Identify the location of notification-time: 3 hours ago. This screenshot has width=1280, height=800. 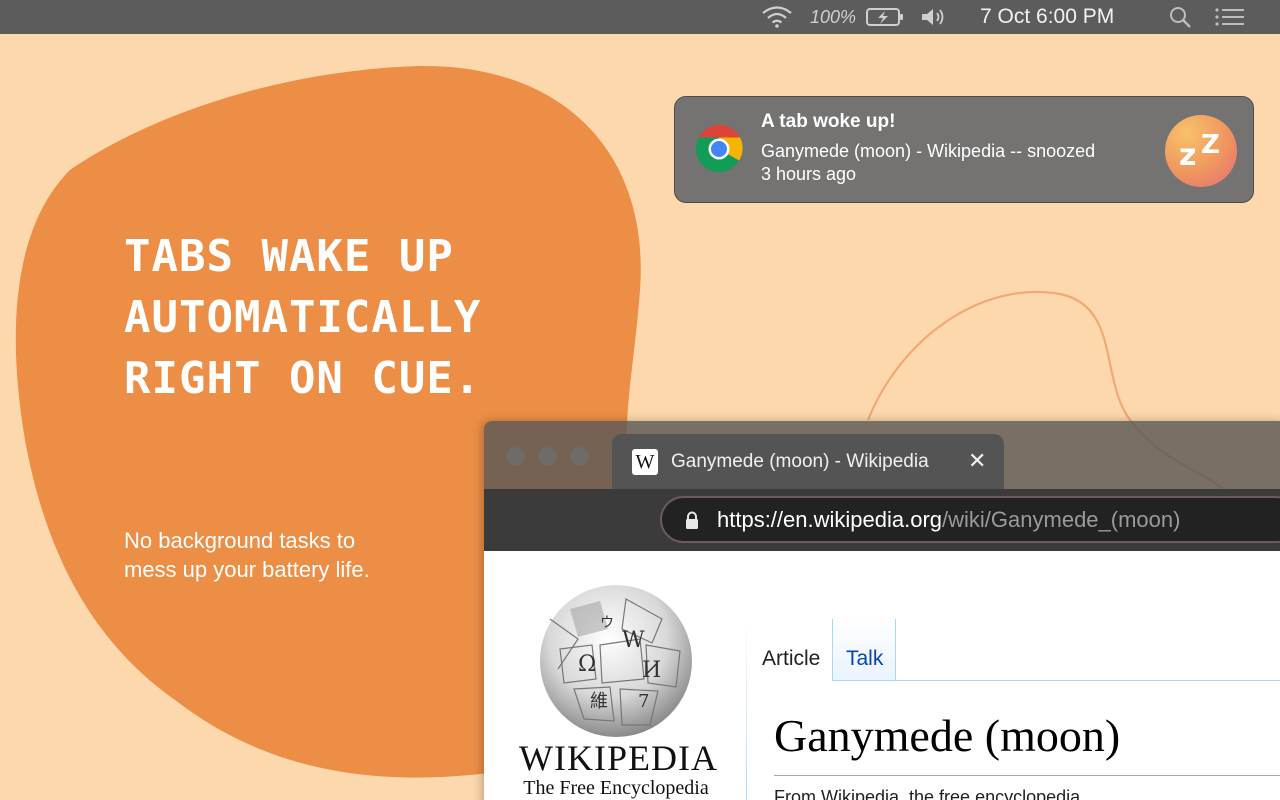
(809, 174).